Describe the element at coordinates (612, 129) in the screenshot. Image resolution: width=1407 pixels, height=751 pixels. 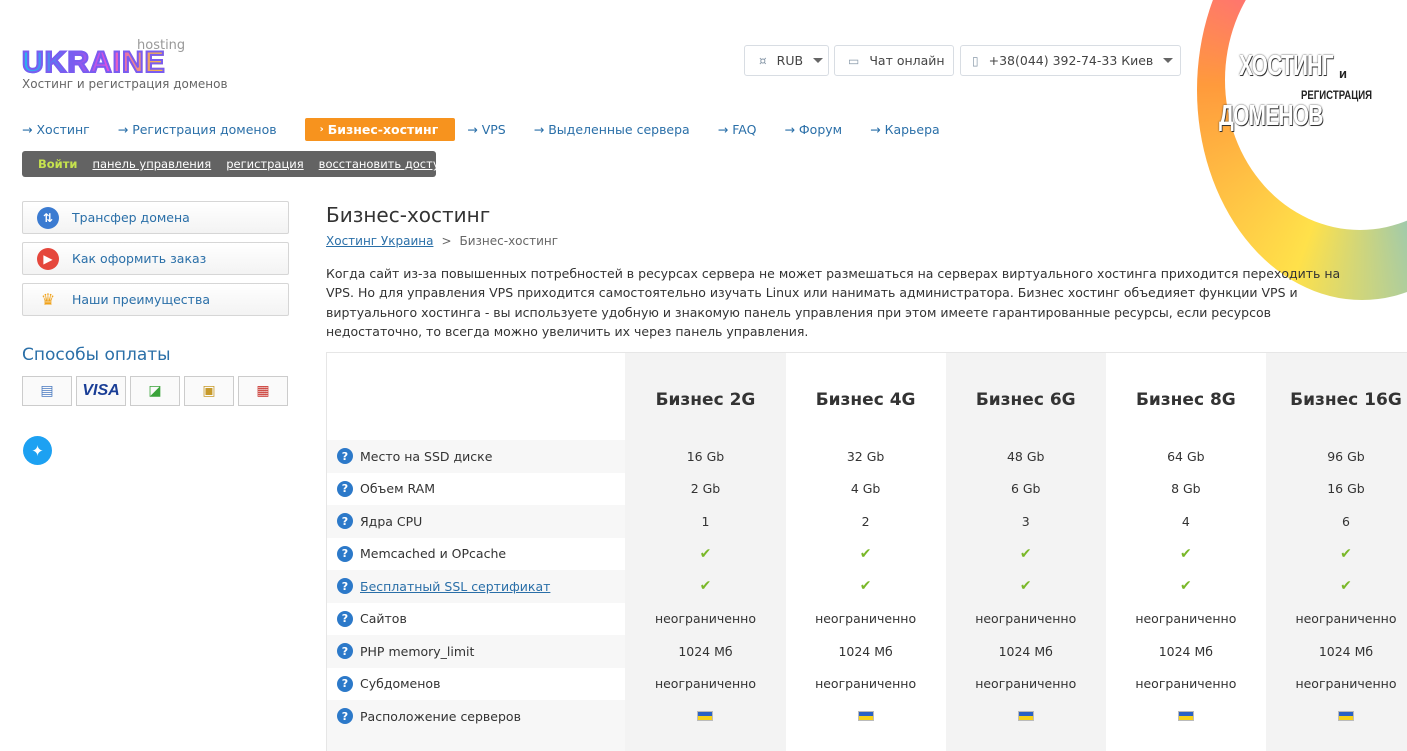
I see `nav-item-dedicated: → Выделенные сервера` at that location.